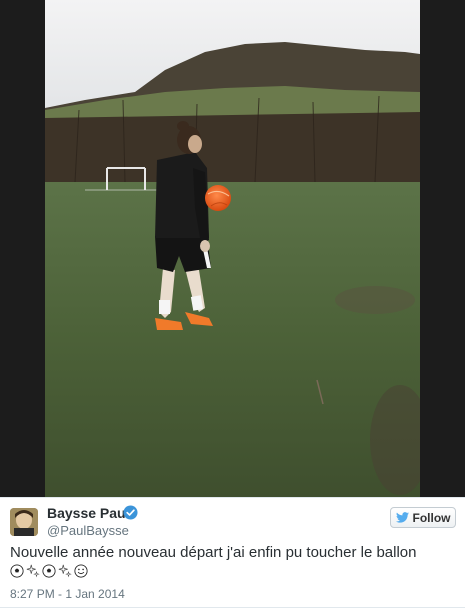 The width and height of the screenshot is (465, 611). I want to click on tree-line, so click(232, 147).